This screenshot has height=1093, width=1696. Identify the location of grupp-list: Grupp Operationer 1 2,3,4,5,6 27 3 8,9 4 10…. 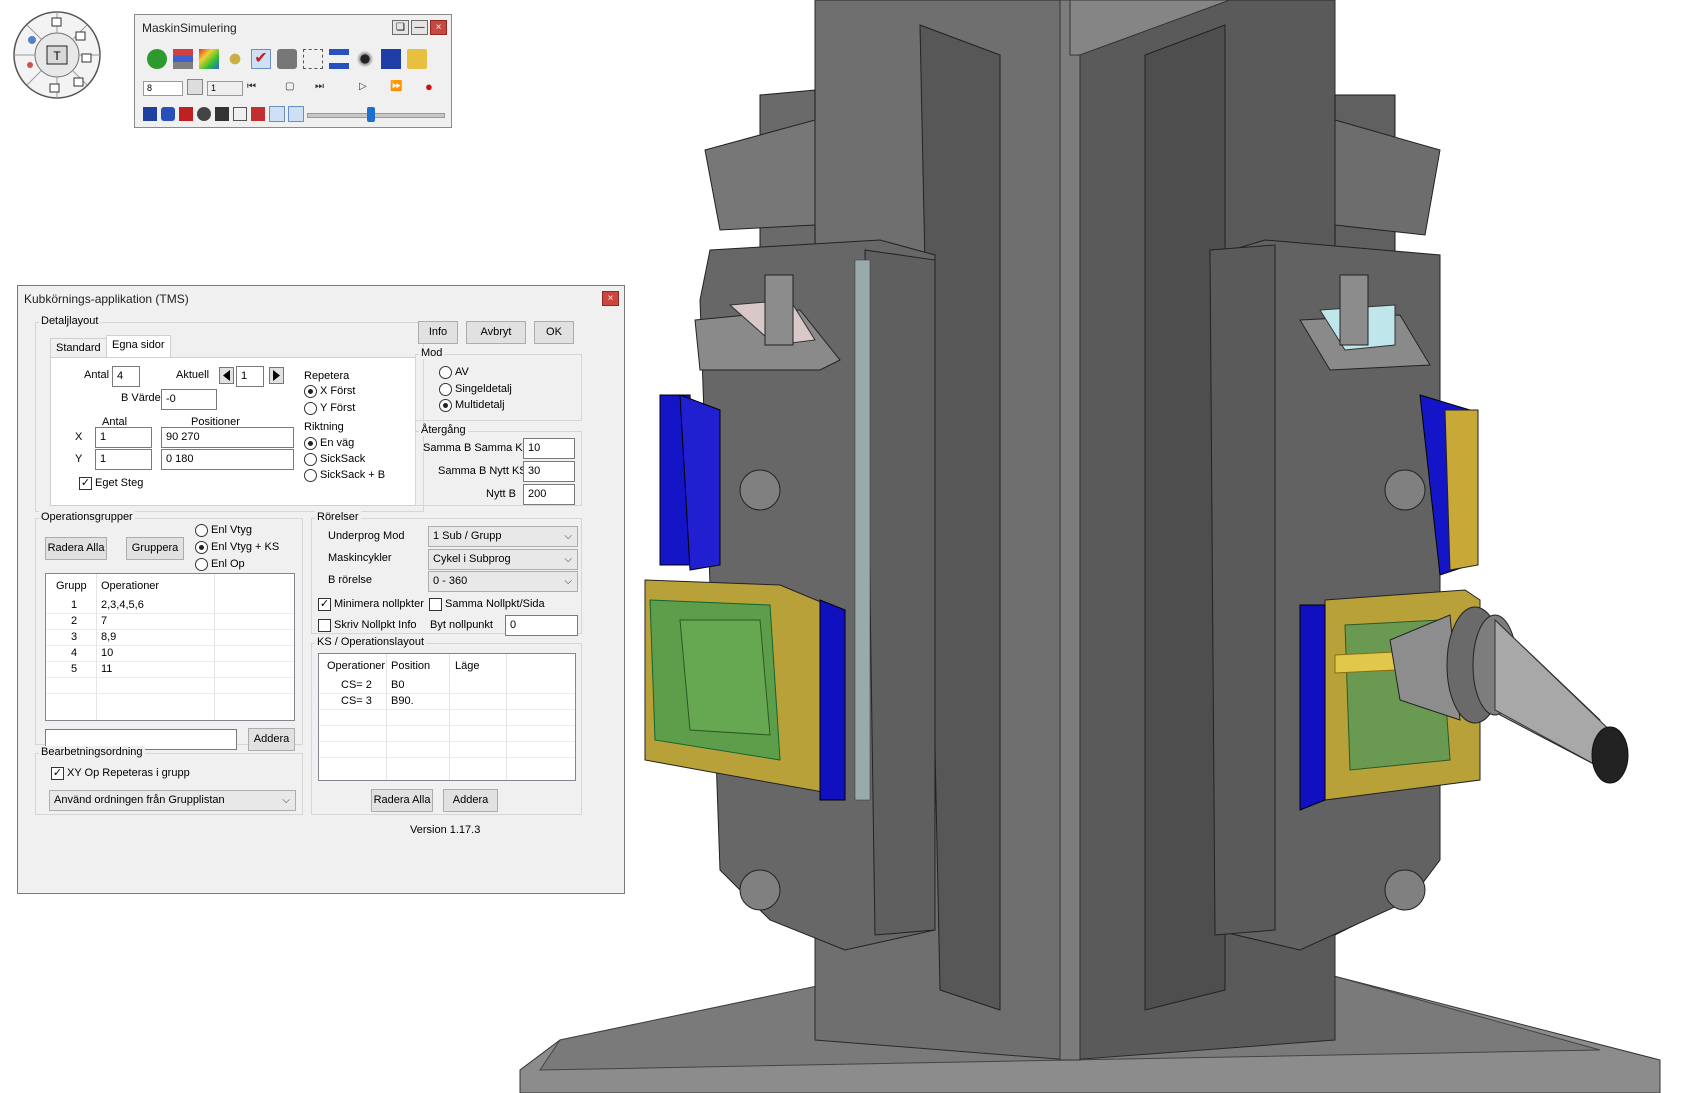
(170, 647).